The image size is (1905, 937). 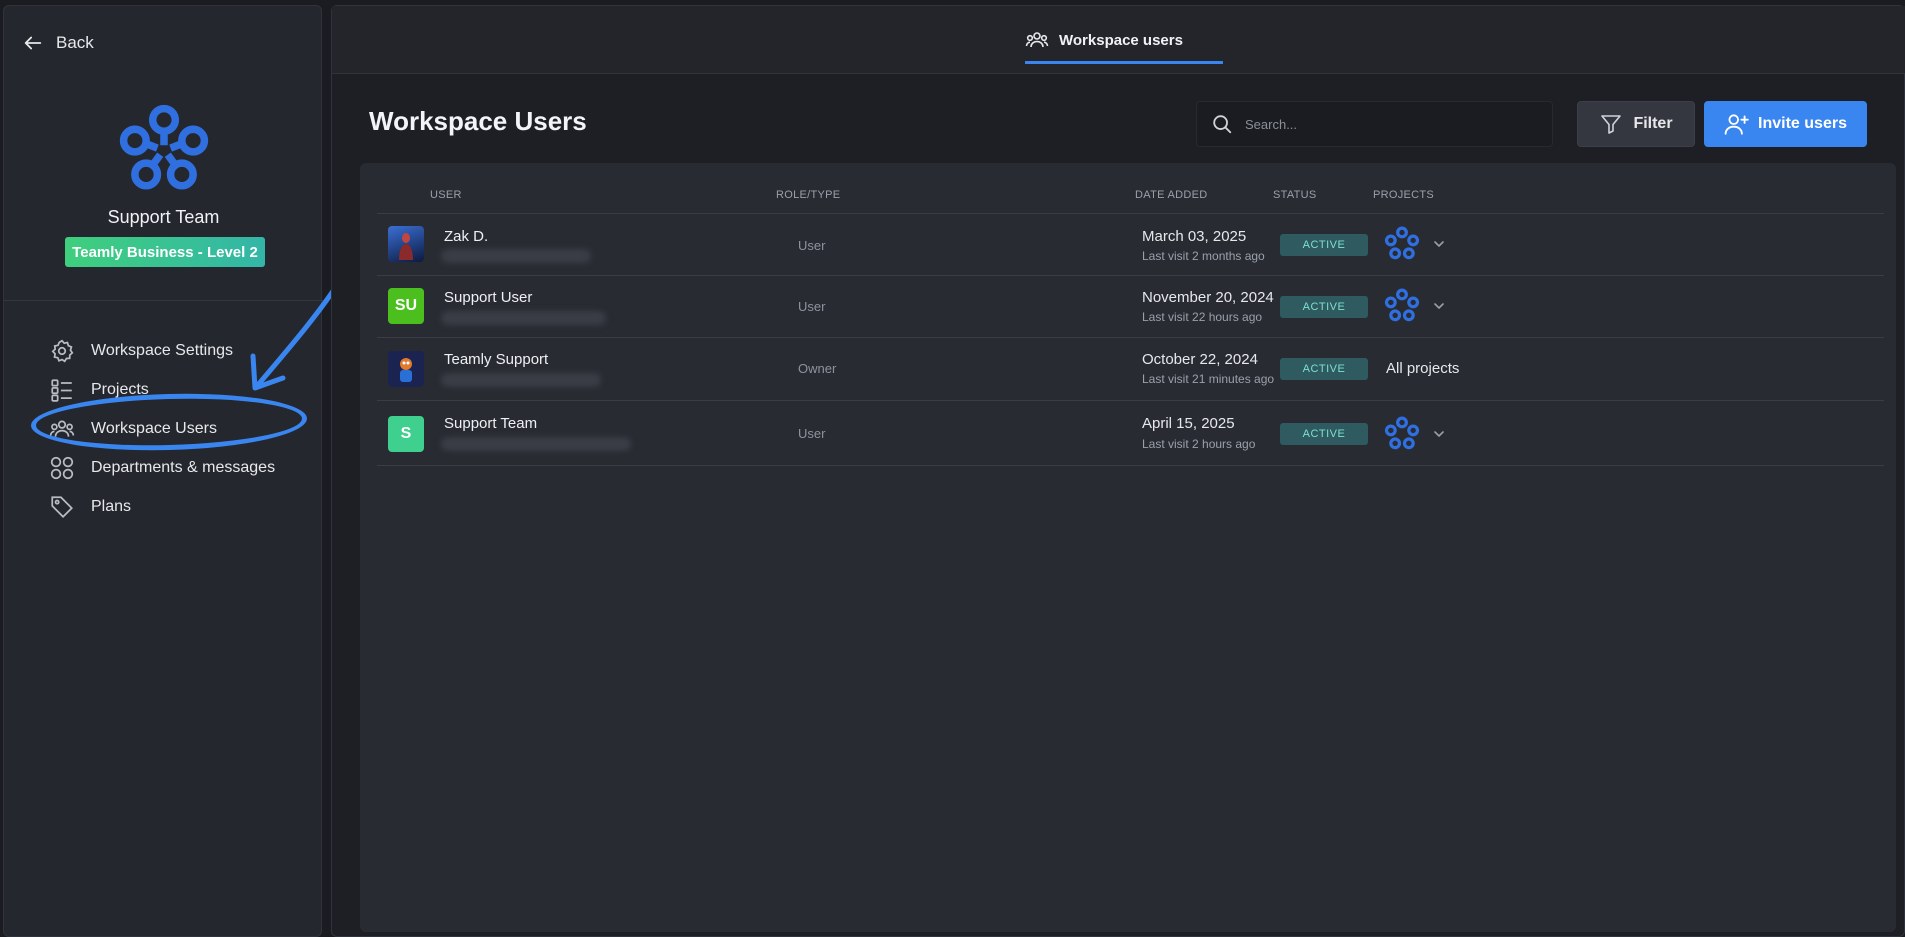 I want to click on user-role: Owner, so click(x=817, y=368).